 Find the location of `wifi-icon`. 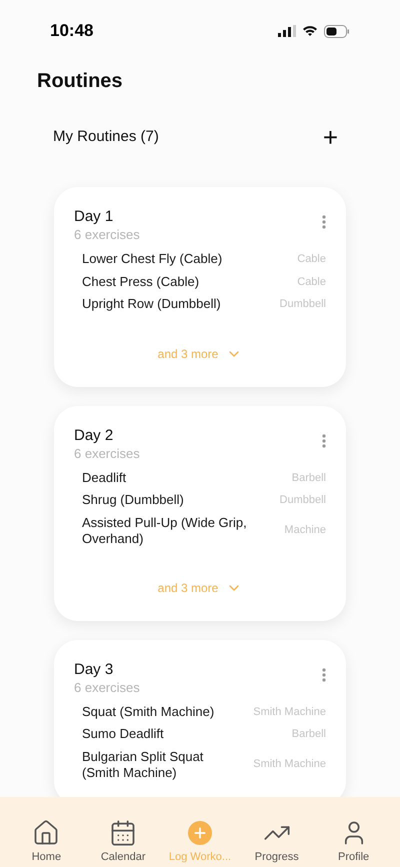

wifi-icon is located at coordinates (310, 31).